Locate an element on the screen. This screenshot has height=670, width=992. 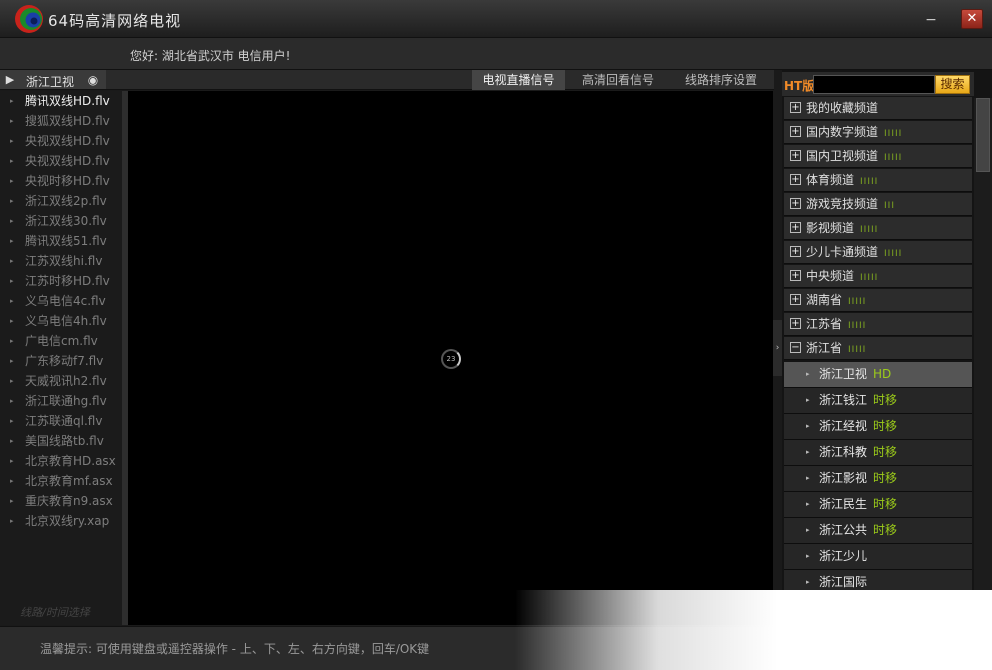
route-list-item: ▸ 北京教育HD.asx is located at coordinates (61, 461).